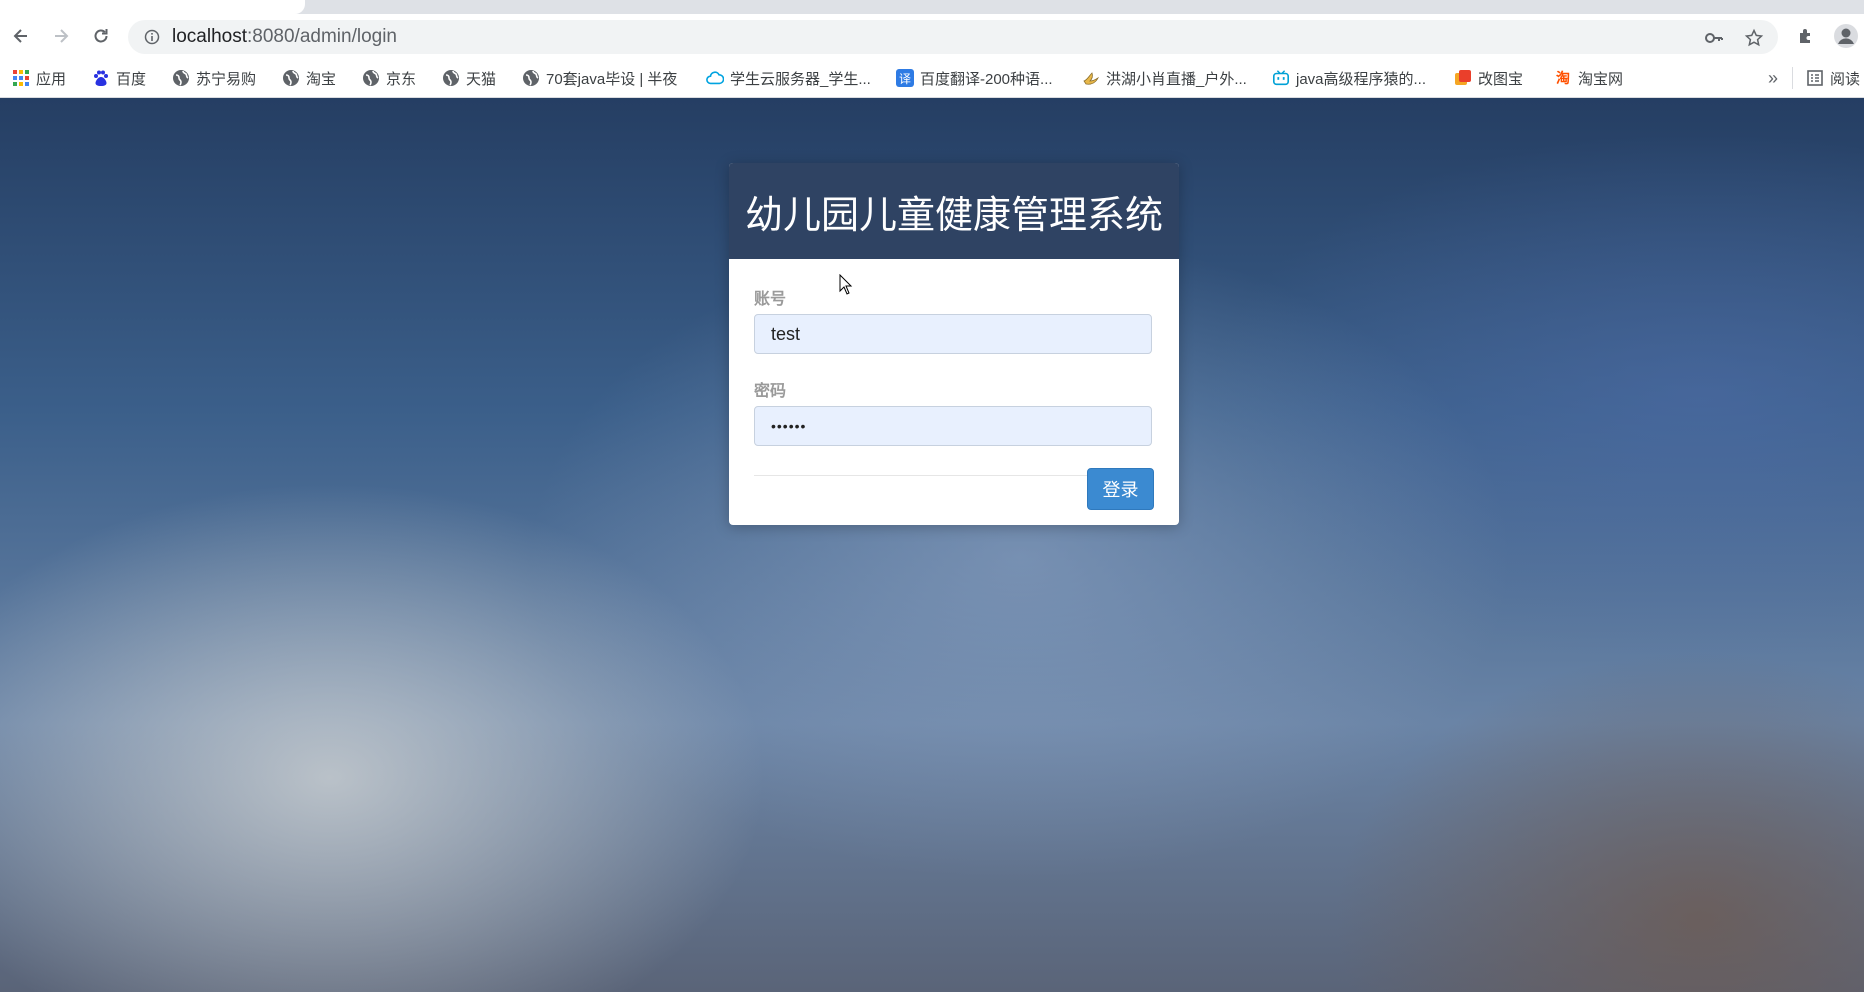 The height and width of the screenshot is (992, 1864). I want to click on account-label: 账号, so click(770, 298).